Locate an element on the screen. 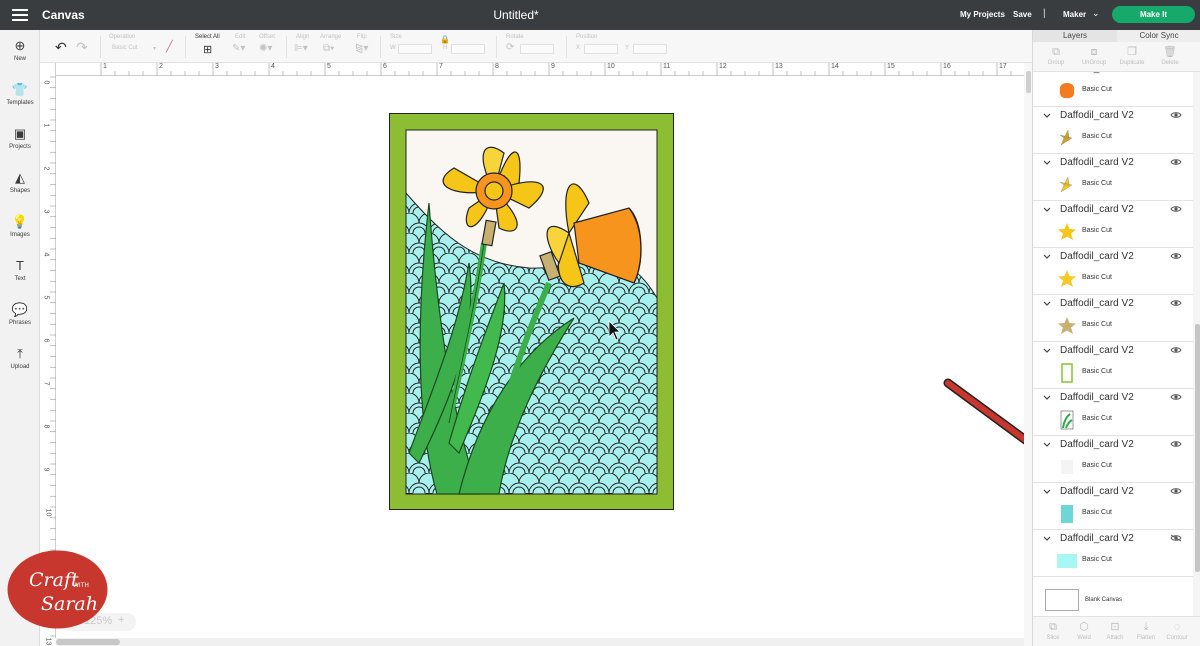 The image size is (1200, 646). make-it-button: Make It is located at coordinates (1153, 14).